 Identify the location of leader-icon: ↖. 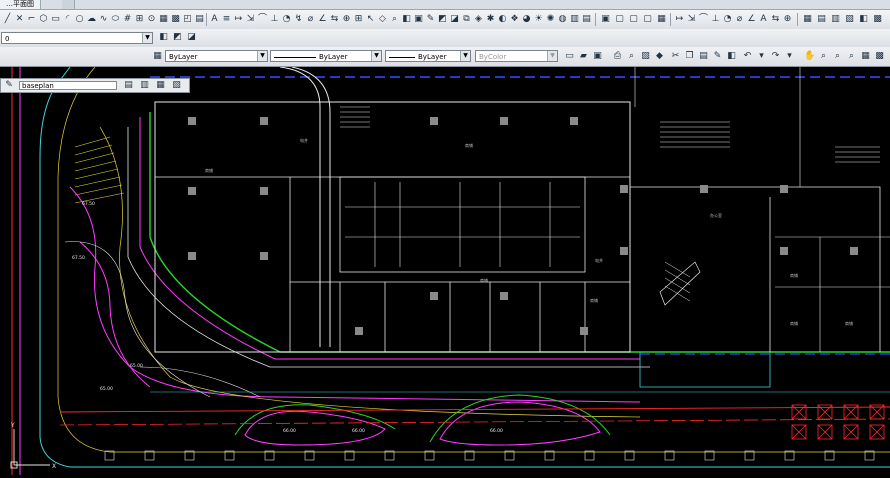
(370, 19).